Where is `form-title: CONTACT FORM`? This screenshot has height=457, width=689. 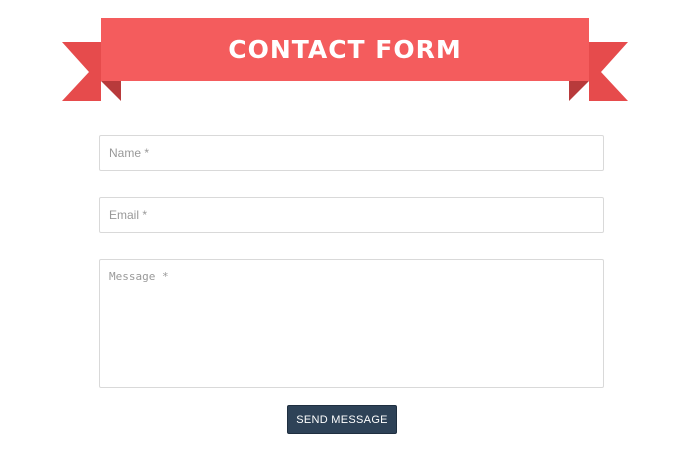 form-title: CONTACT FORM is located at coordinates (345, 49).